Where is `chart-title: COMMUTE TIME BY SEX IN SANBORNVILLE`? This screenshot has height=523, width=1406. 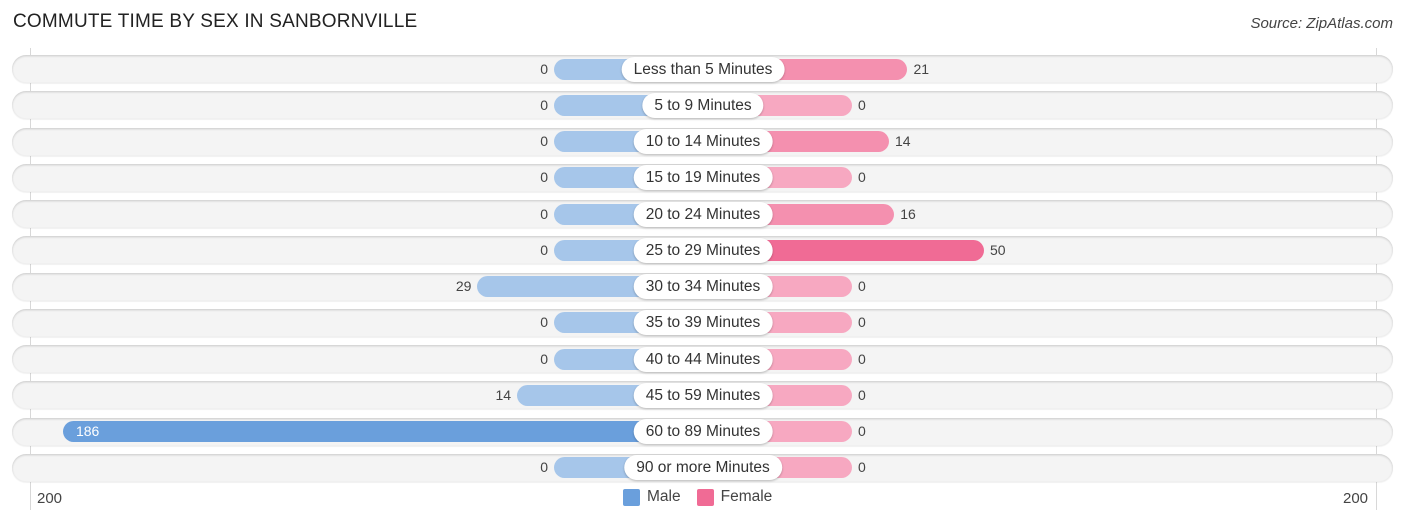
chart-title: COMMUTE TIME BY SEX IN SANBORNVILLE is located at coordinates (215, 21).